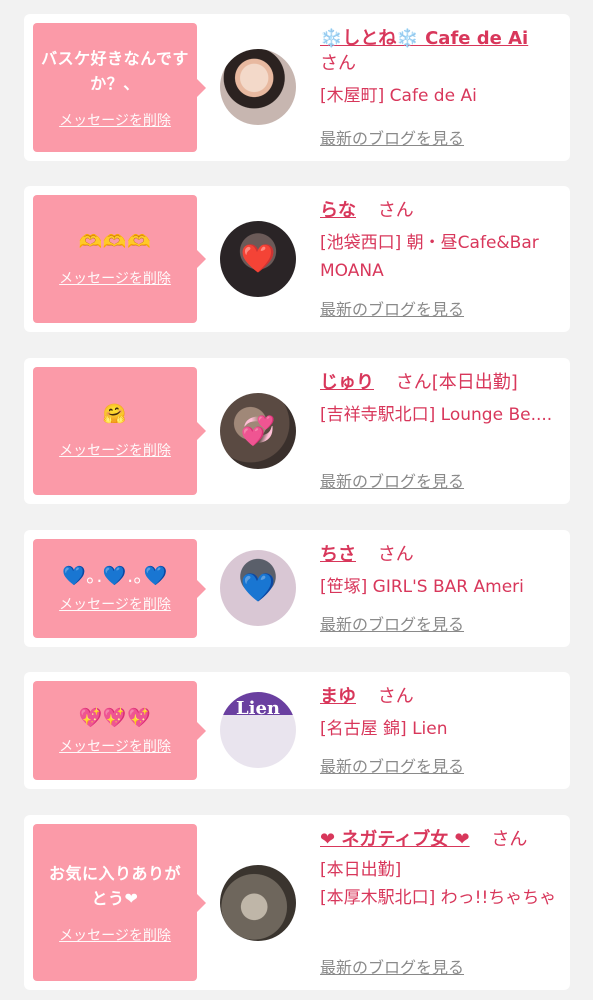 This screenshot has width=593, height=1000. I want to click on avatar-heart-overlay: 💙, so click(258, 587).